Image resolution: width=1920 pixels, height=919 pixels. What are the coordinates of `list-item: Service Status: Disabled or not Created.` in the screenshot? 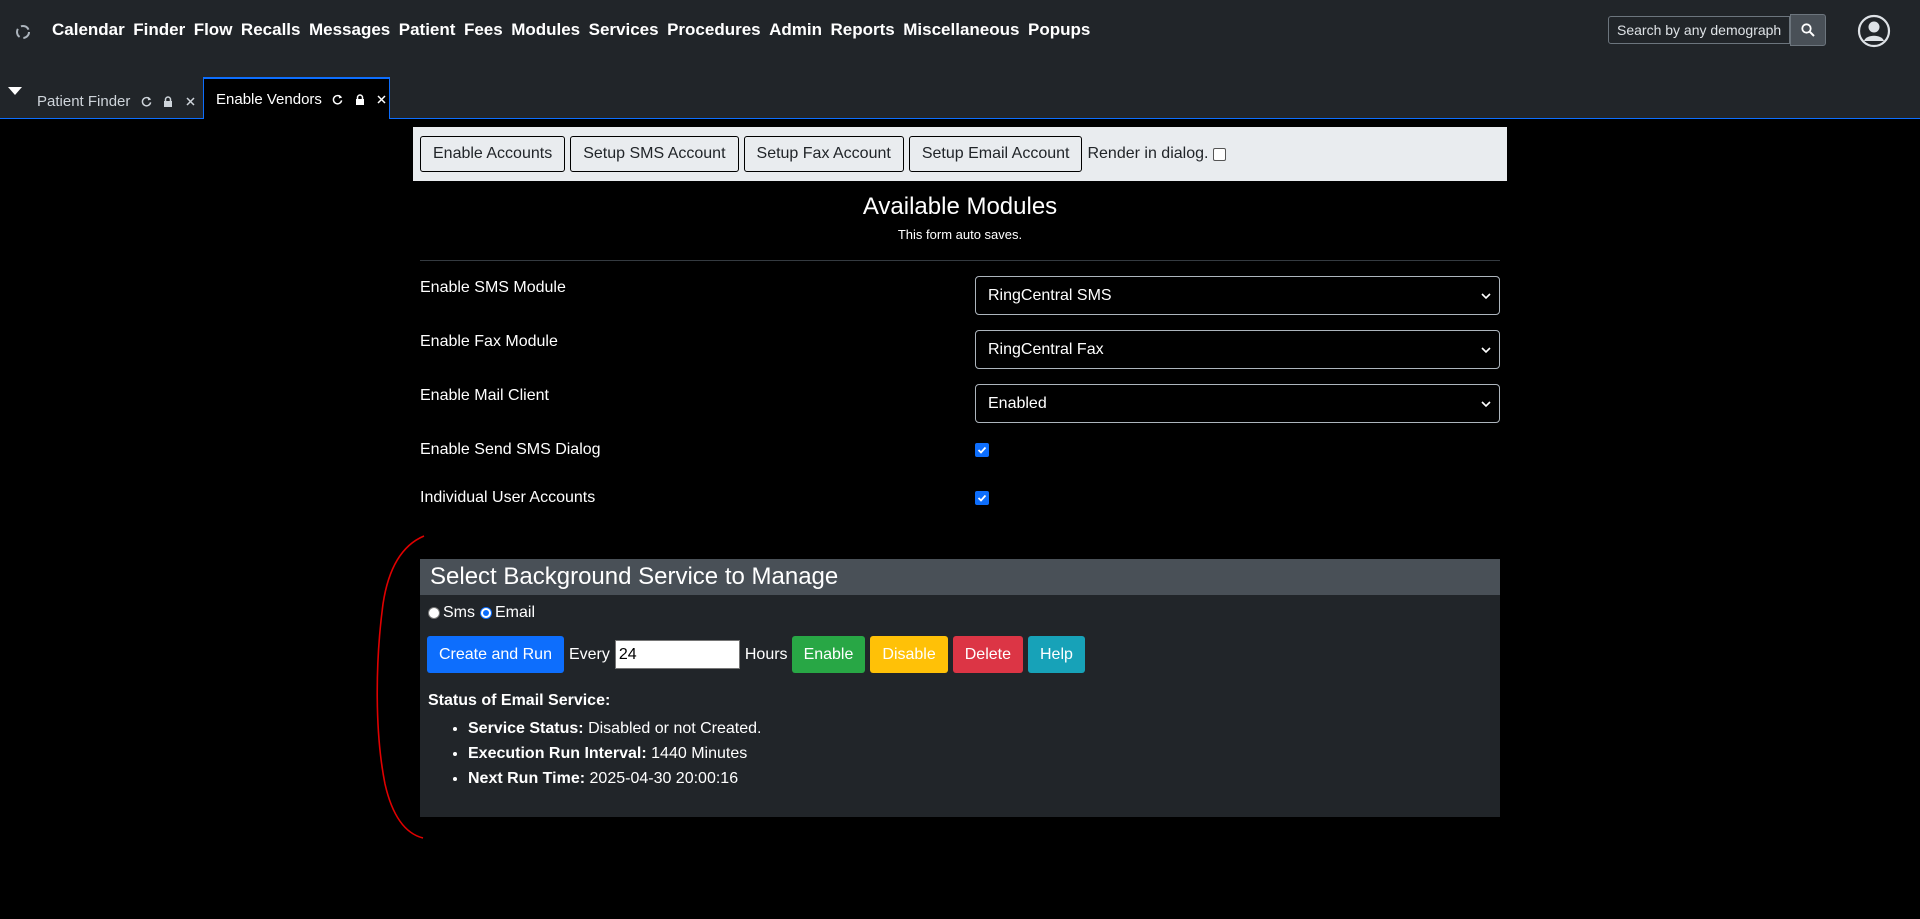 It's located at (615, 728).